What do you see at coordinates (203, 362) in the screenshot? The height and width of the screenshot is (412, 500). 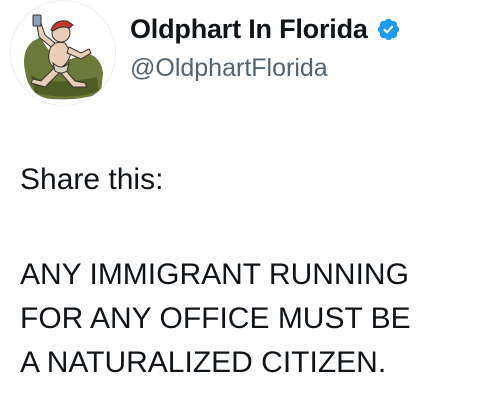 I see `tweet-text-line: A NATURALIZED CITIZEN.` at bounding box center [203, 362].